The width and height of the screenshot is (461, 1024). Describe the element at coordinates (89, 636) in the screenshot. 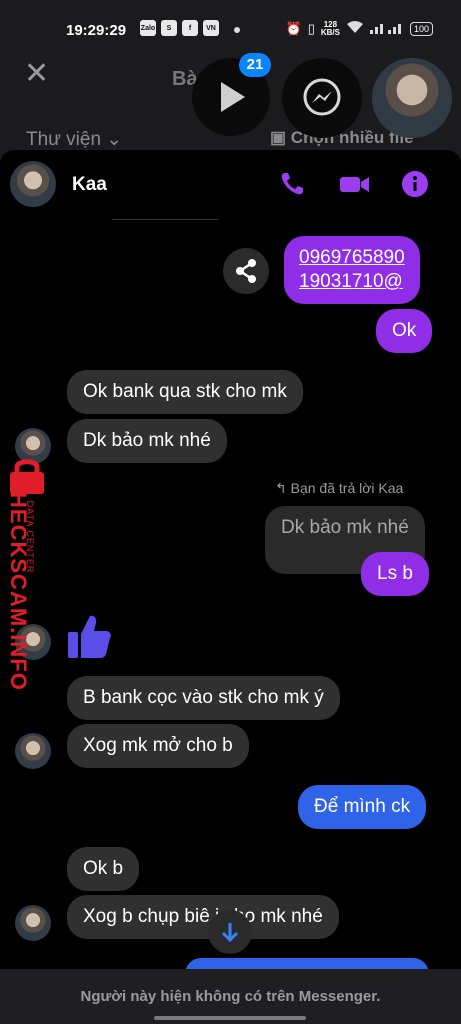

I see `thumbs-up-icon` at that location.